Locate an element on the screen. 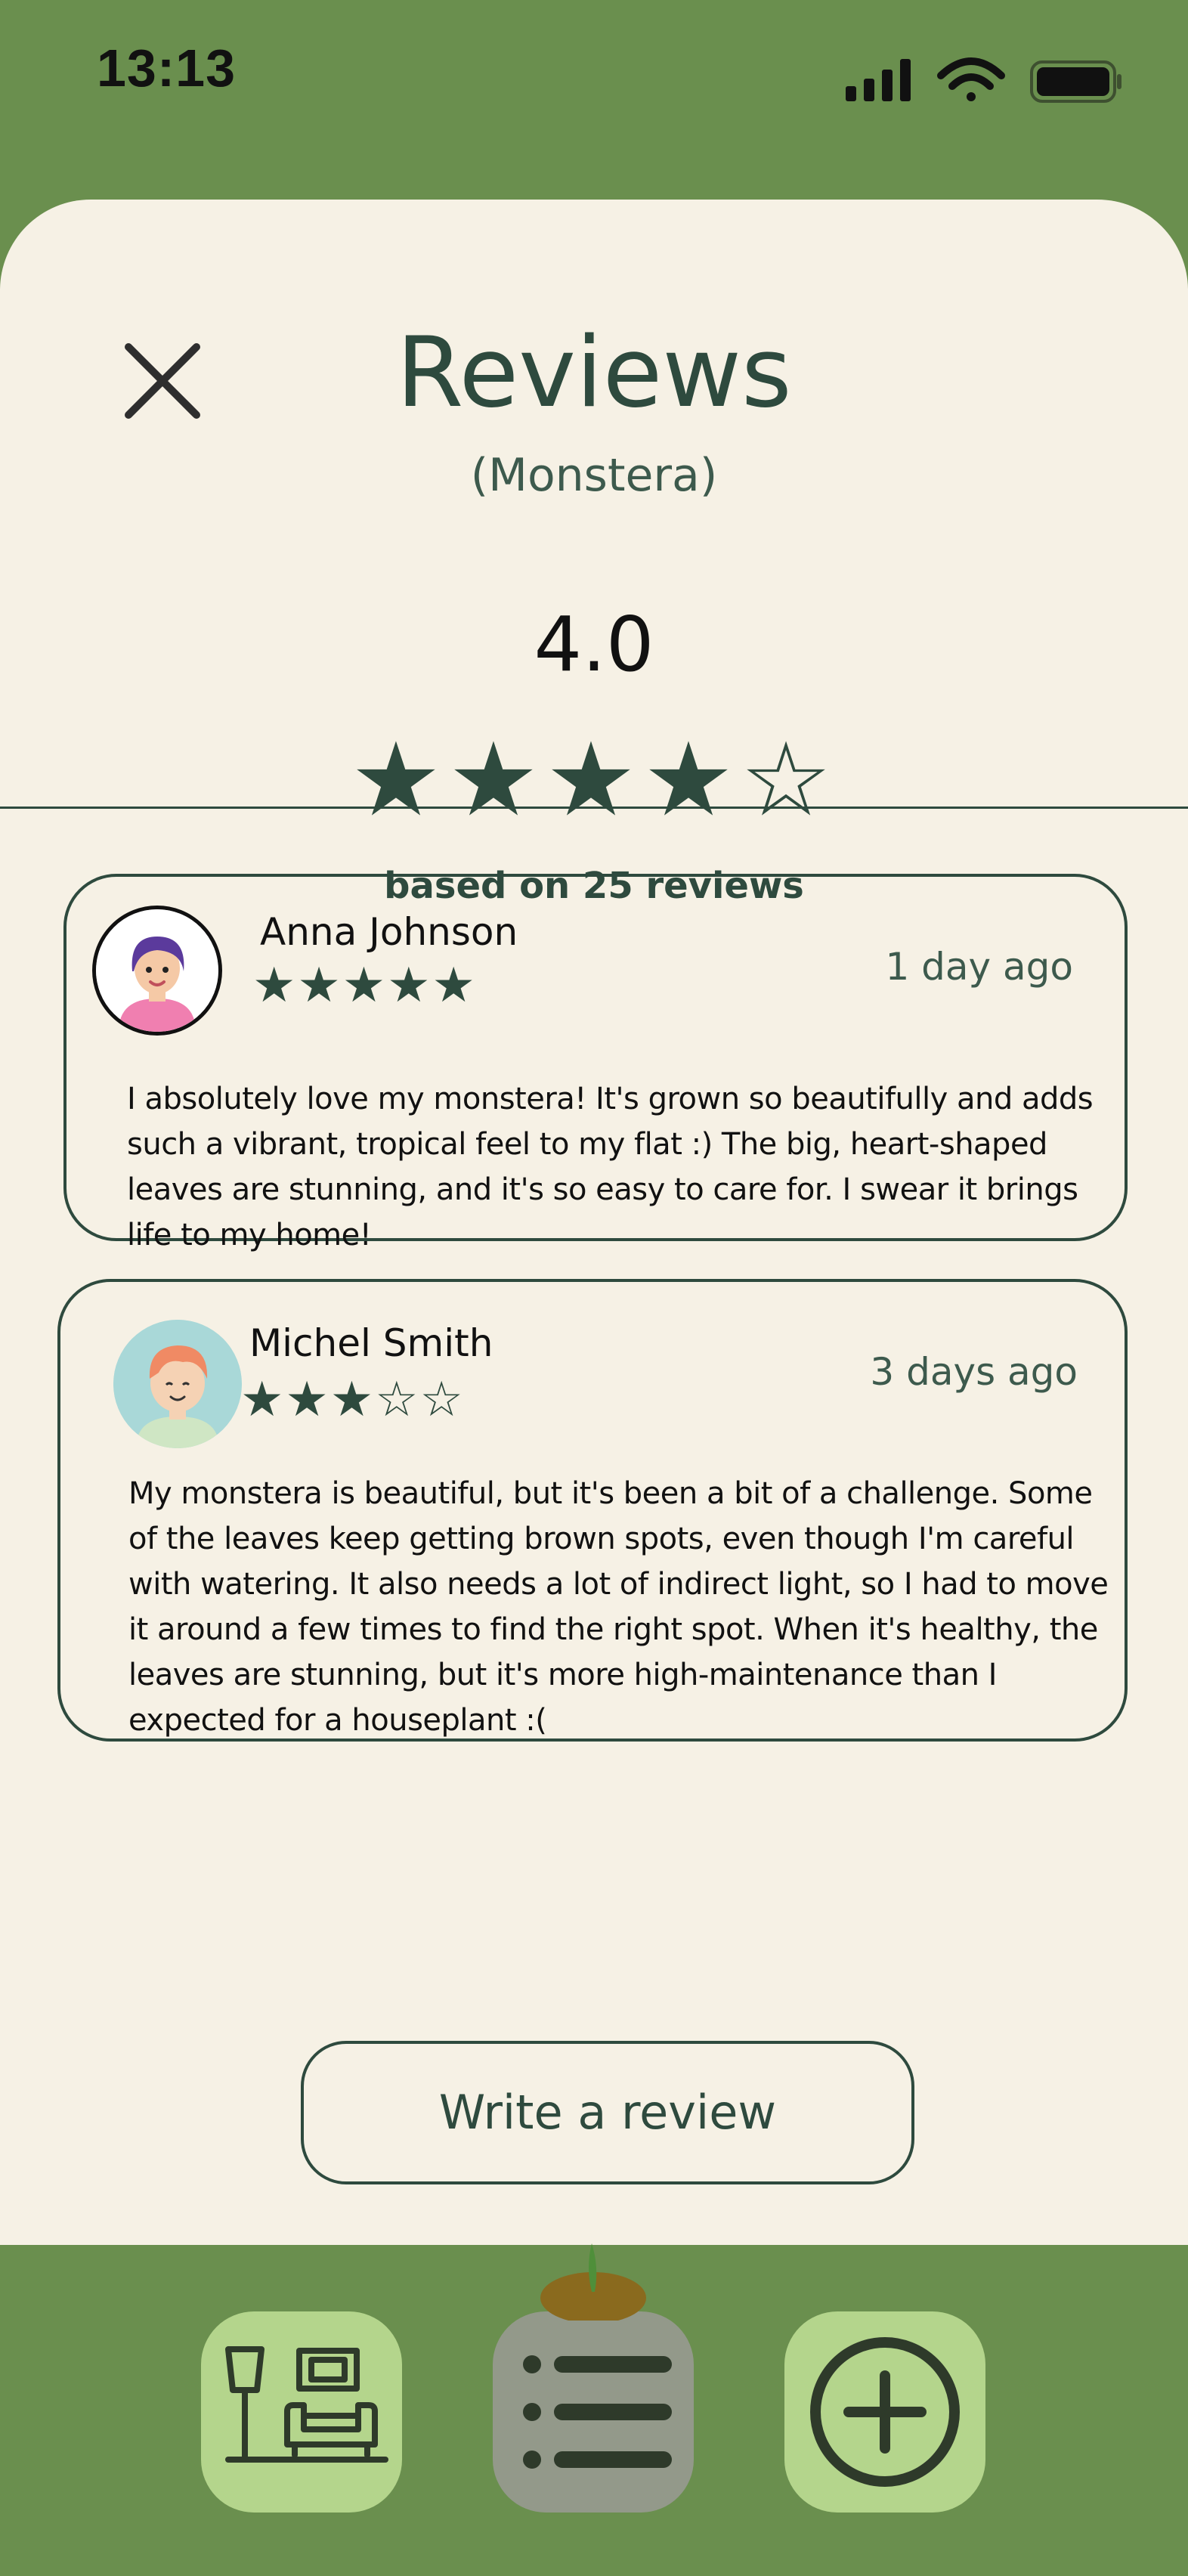 The width and height of the screenshot is (1188, 2576). wifi-icon is located at coordinates (971, 79).